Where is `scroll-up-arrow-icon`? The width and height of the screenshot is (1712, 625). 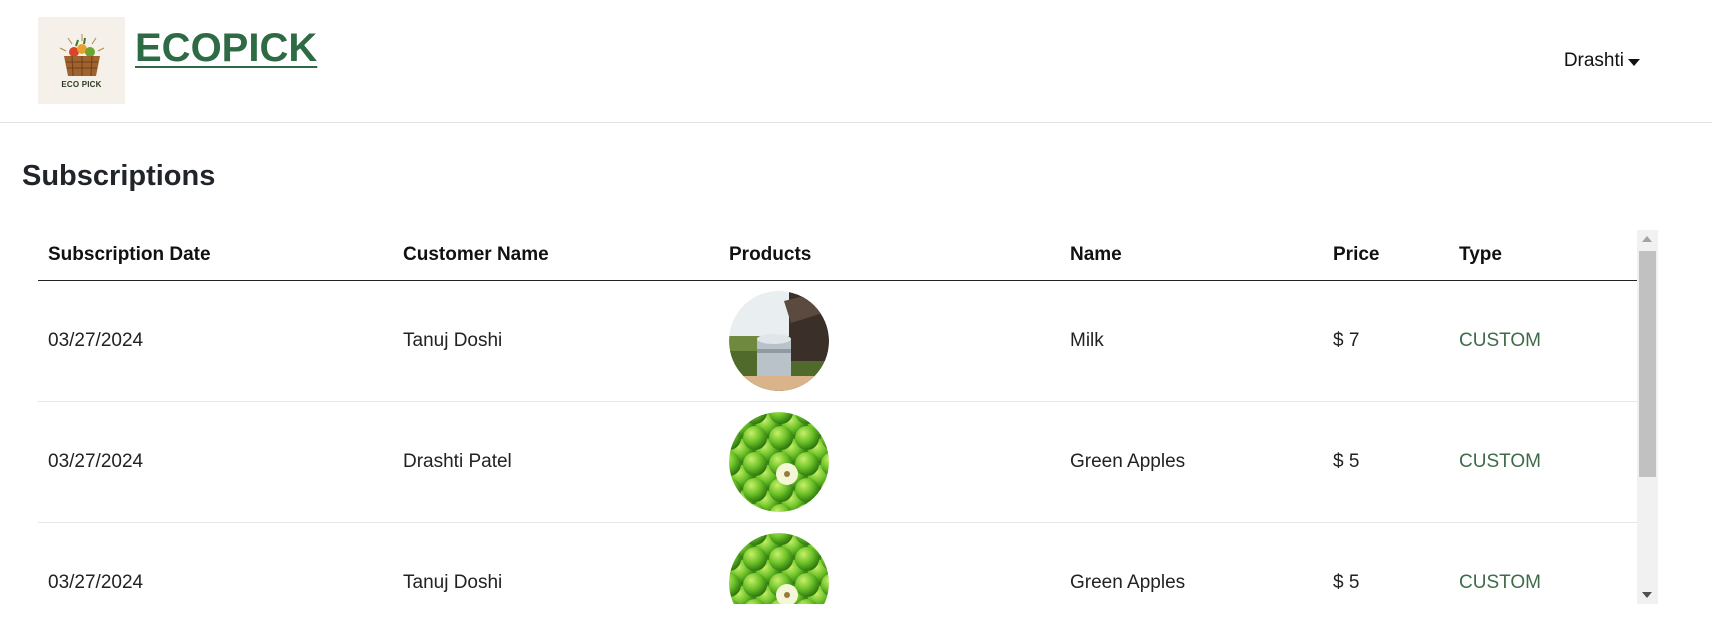
scroll-up-arrow-icon is located at coordinates (1647, 239).